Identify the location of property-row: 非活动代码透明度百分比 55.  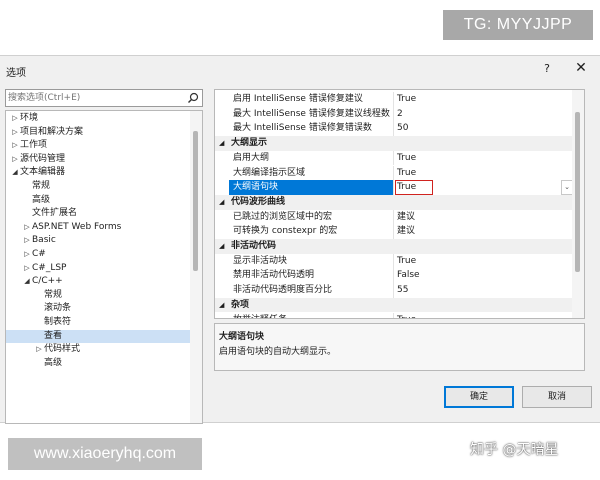
(393, 290).